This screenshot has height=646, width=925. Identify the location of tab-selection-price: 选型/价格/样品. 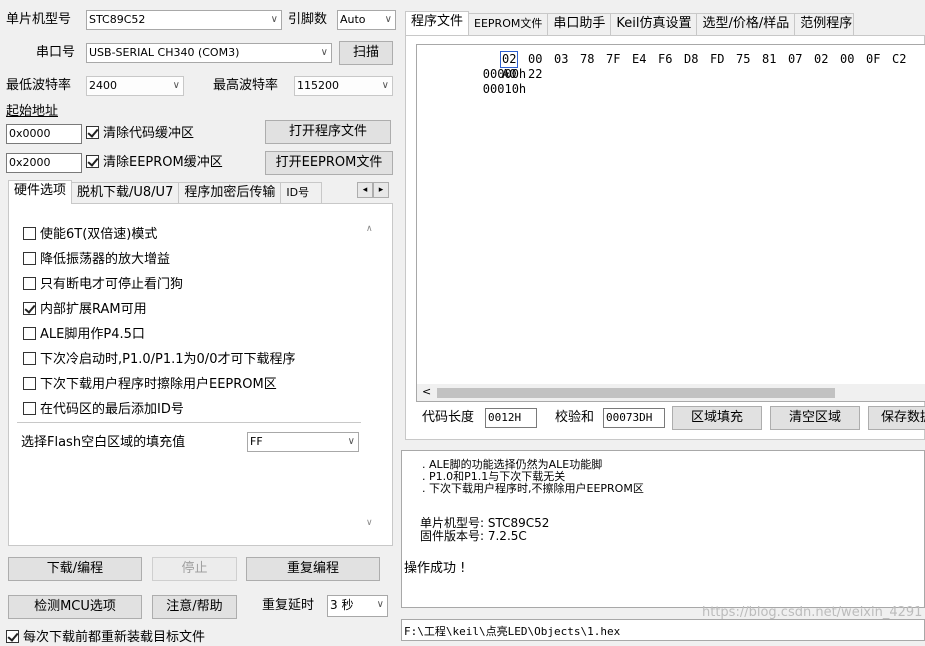
(746, 24).